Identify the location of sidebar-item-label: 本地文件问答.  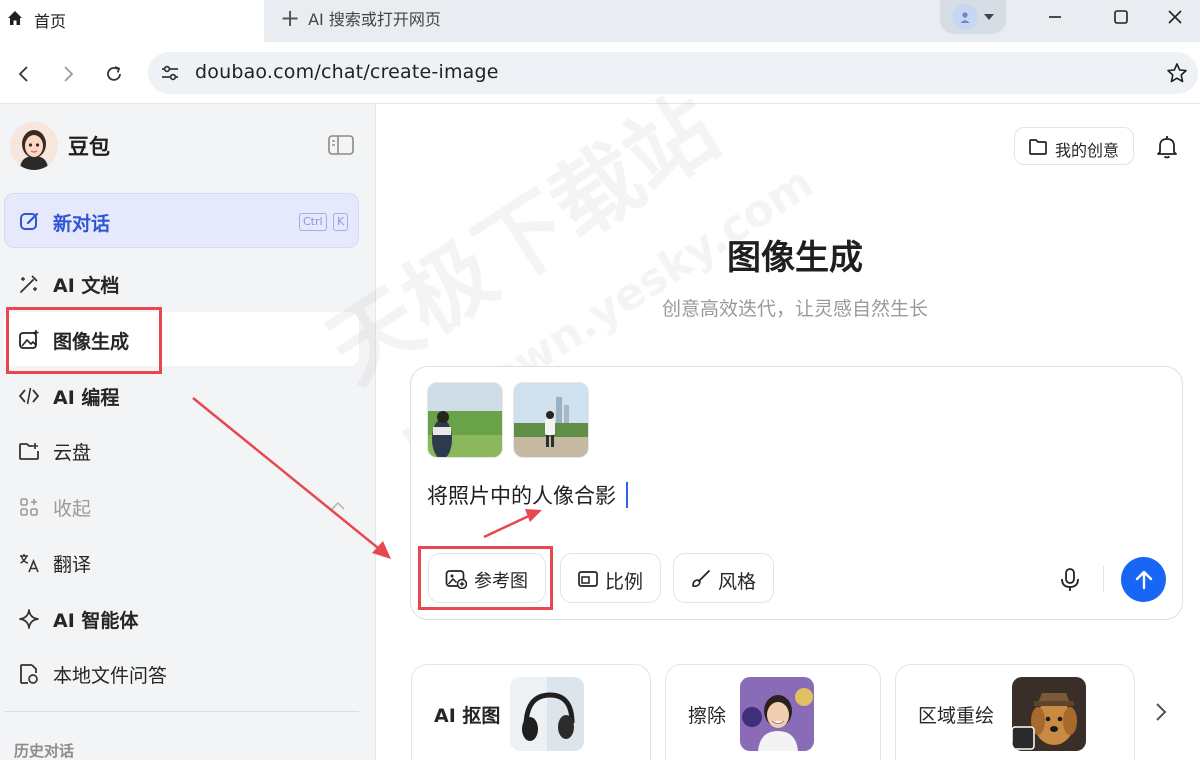
(110, 676).